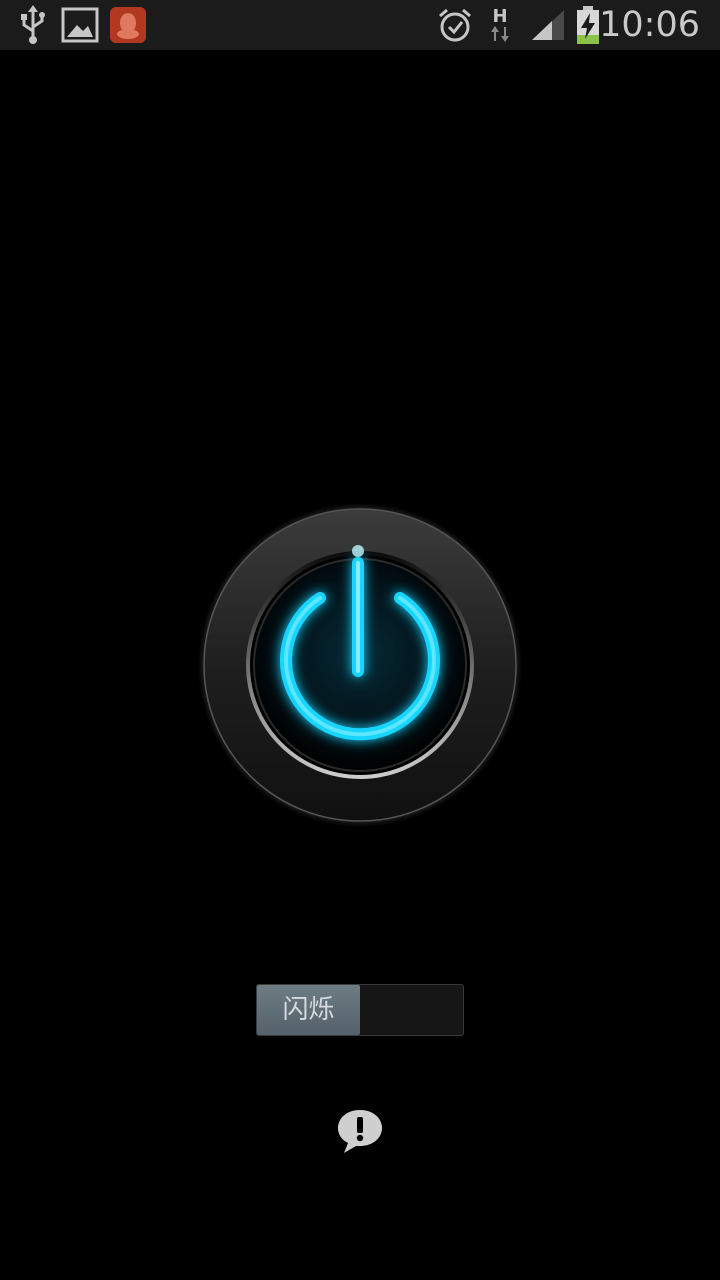 The width and height of the screenshot is (720, 1280). Describe the element at coordinates (649, 25) in the screenshot. I see `status-time: 10:06` at that location.